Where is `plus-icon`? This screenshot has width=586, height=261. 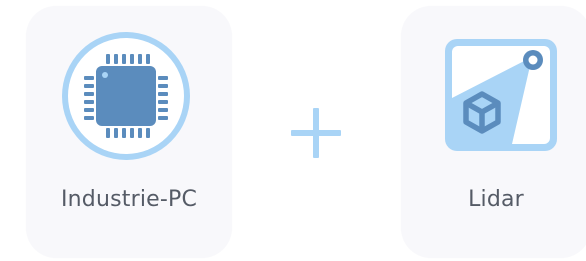
plus-icon is located at coordinates (316, 133).